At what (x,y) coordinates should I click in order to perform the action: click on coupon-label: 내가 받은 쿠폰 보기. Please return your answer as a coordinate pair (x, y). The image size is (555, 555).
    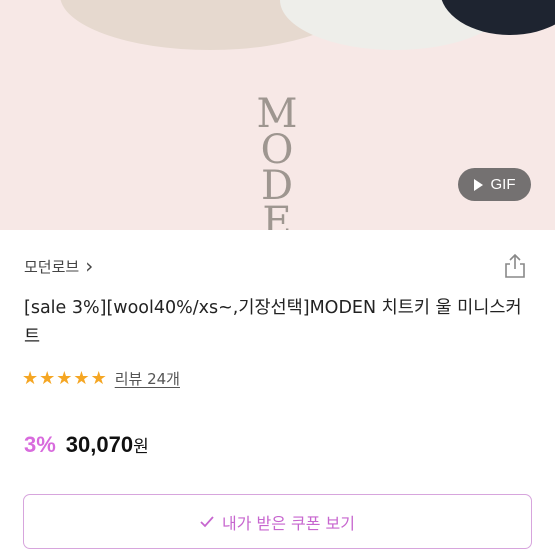
    Looking at the image, I should click on (288, 523).